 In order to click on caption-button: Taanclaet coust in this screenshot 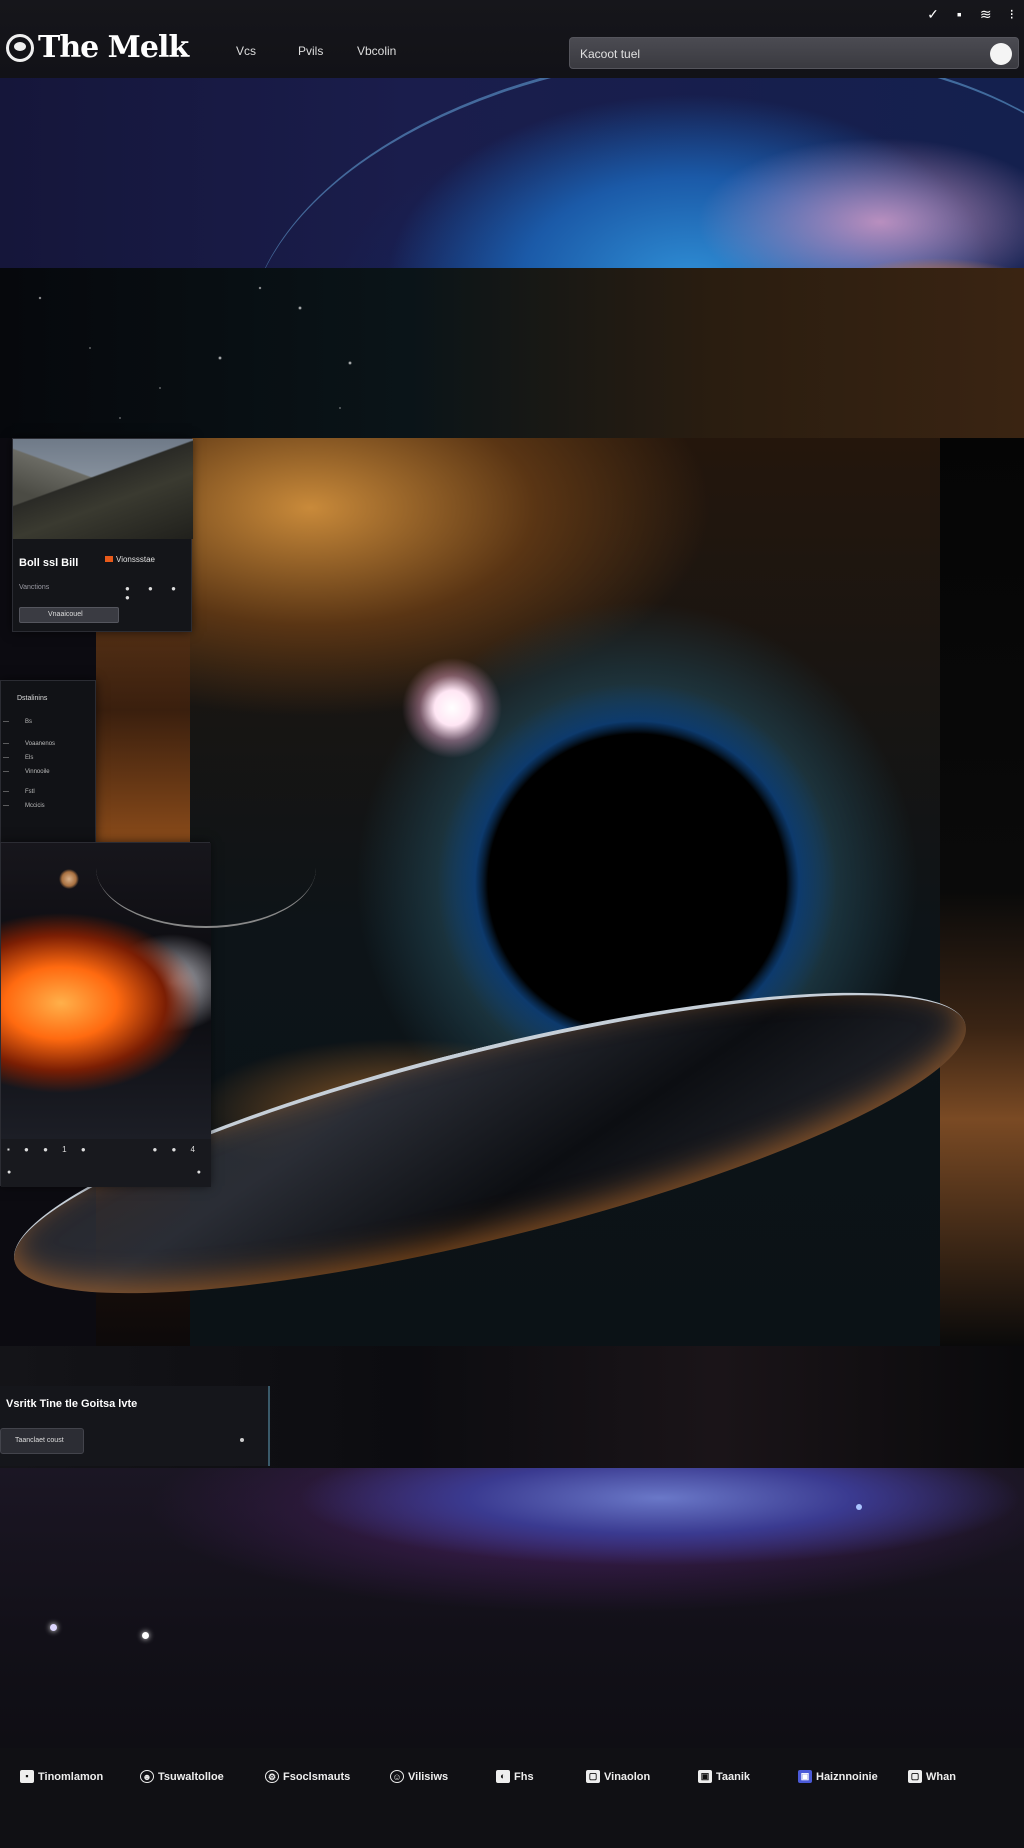, I will do `click(42, 1441)`.